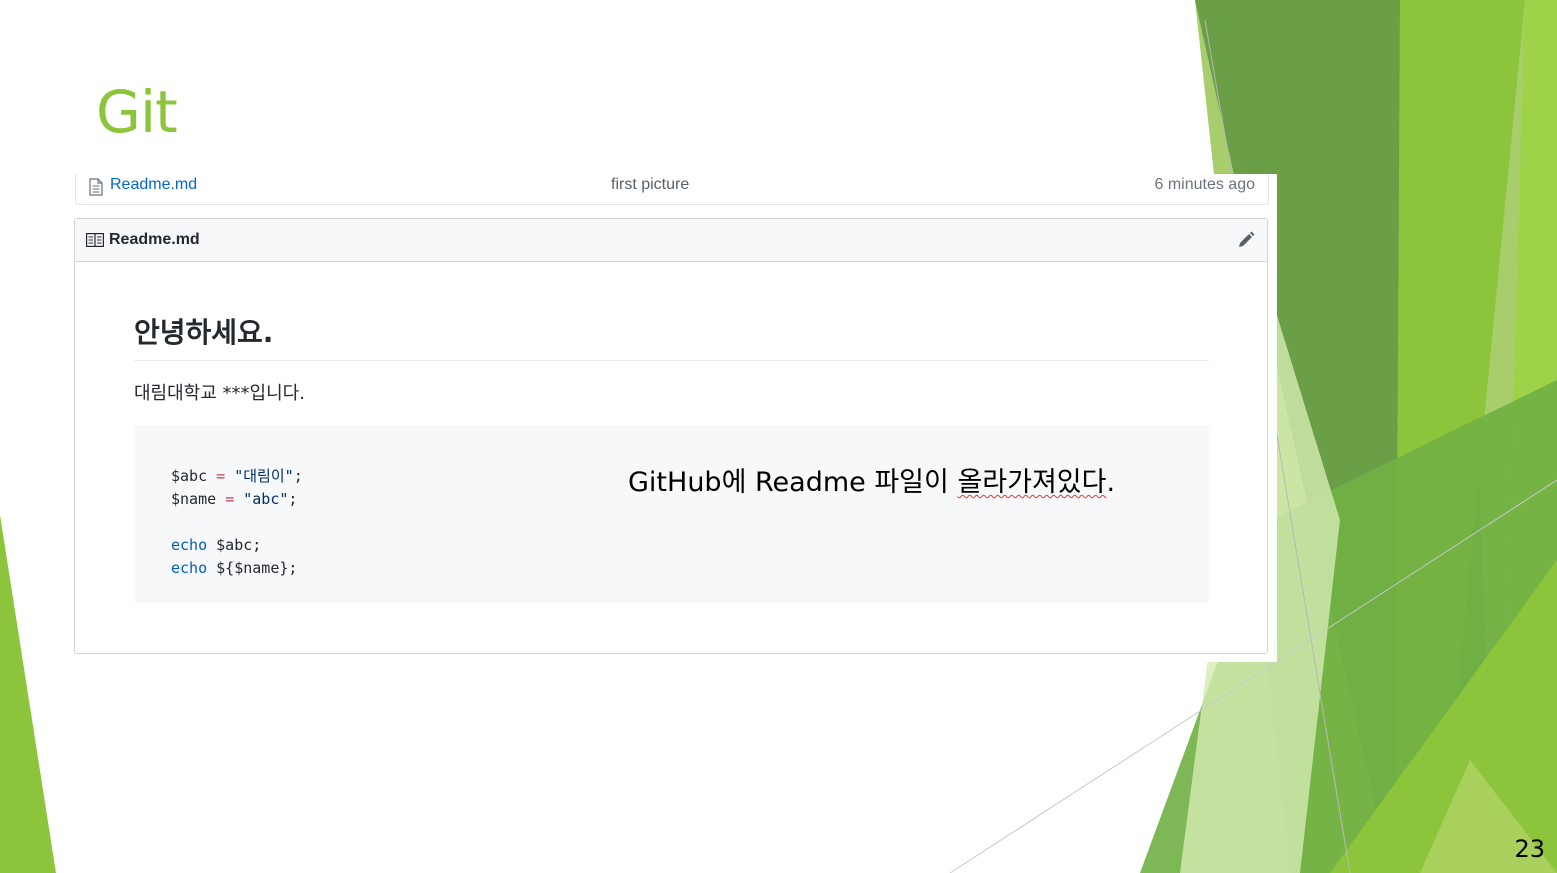 This screenshot has width=1557, height=873. Describe the element at coordinates (650, 185) in the screenshot. I see `commit-message-link: first picture` at that location.